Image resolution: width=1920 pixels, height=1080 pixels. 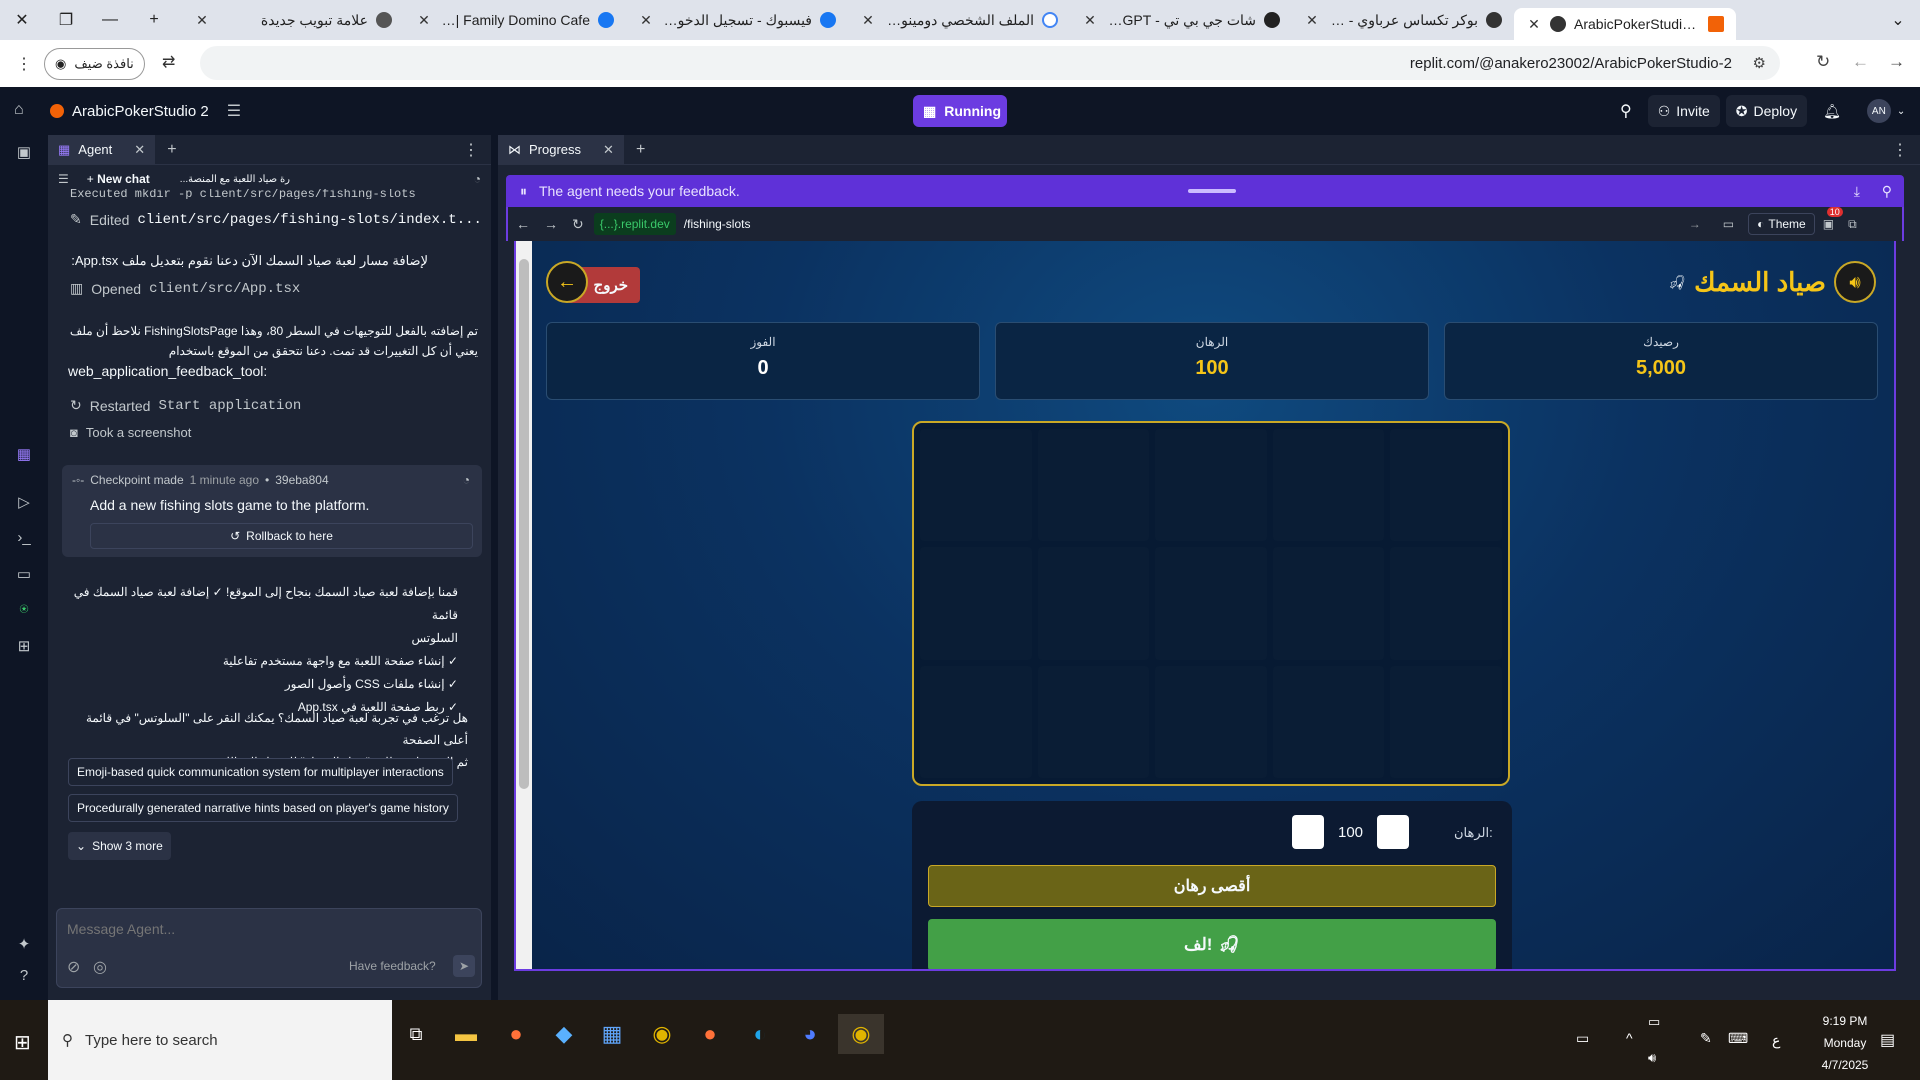 I want to click on tool-opened: ▥ Opened client/src/App.tsx, so click(x=185, y=288).